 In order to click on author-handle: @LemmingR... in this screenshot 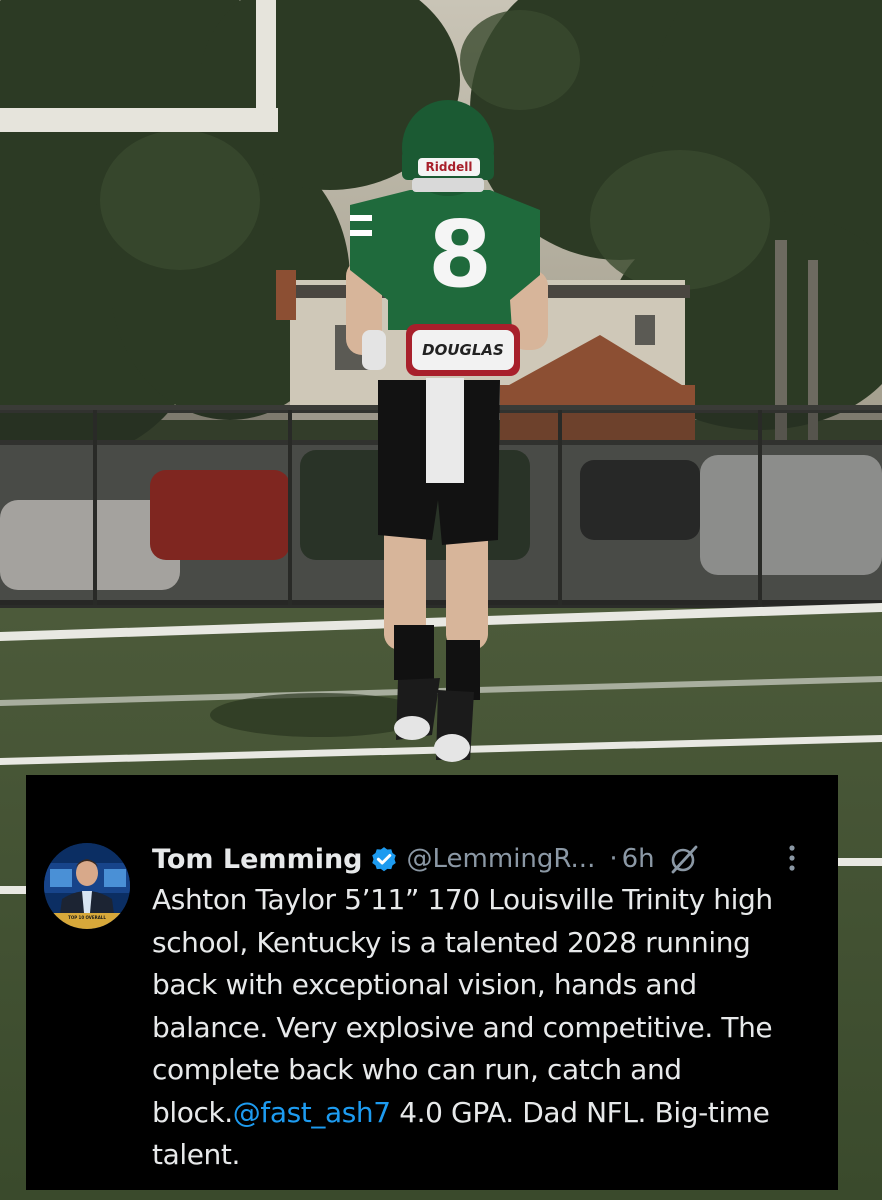, I will do `click(501, 859)`.